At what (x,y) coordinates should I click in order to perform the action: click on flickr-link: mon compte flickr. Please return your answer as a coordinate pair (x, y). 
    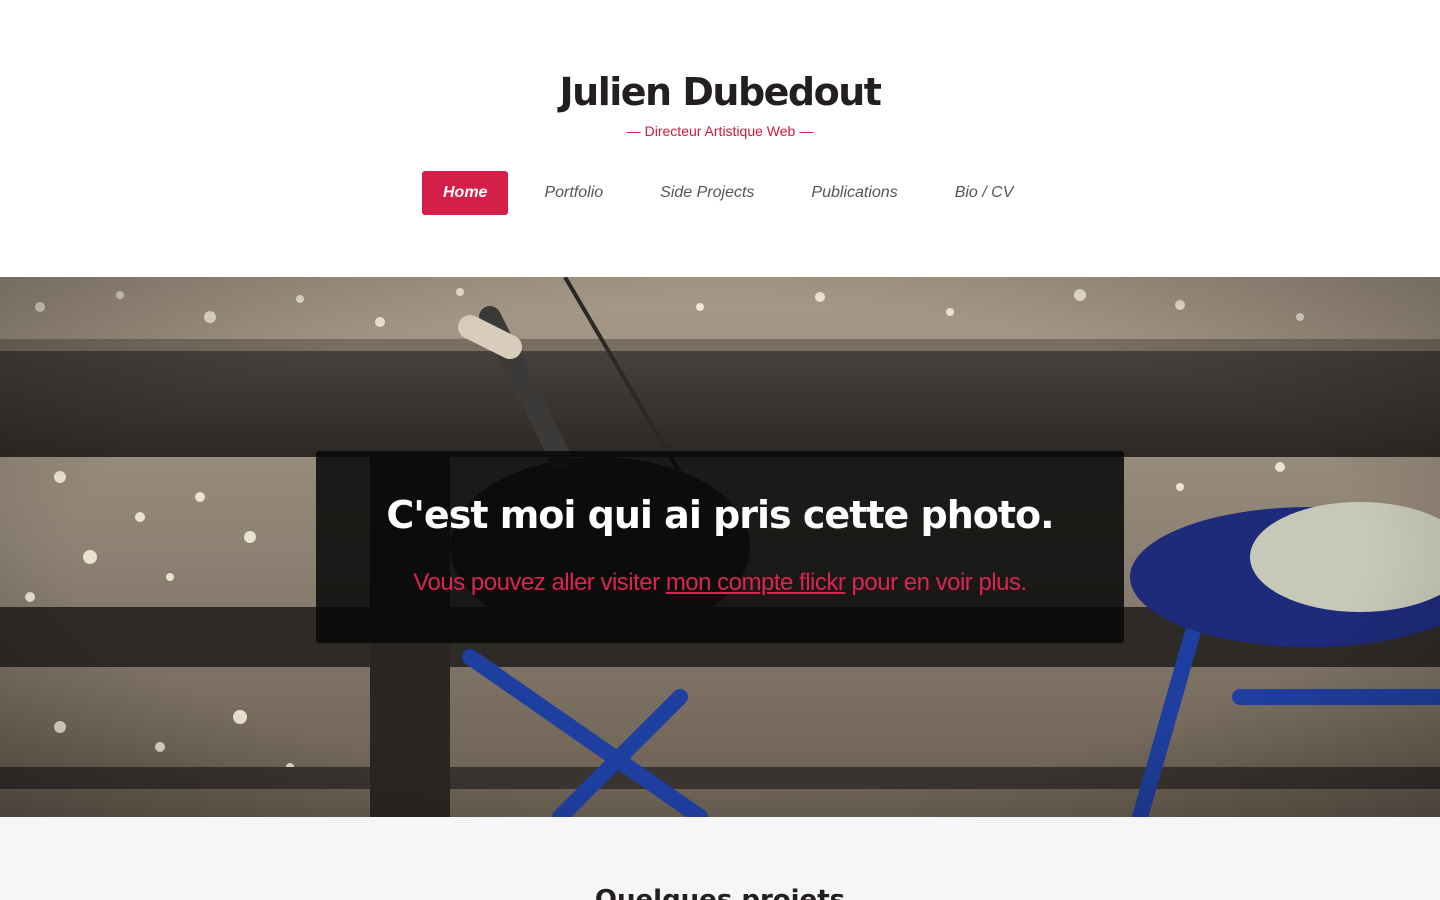
    Looking at the image, I should click on (756, 582).